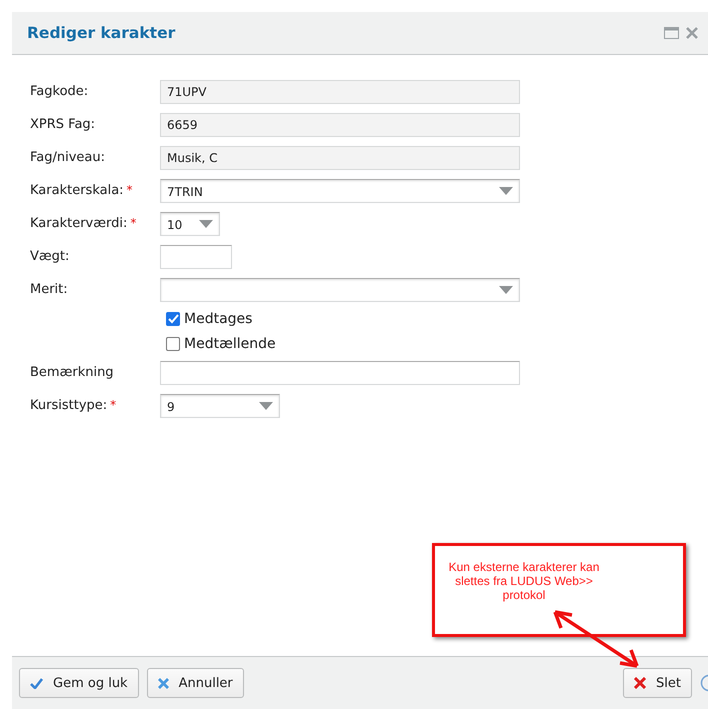 The height and width of the screenshot is (709, 708). I want to click on cancel-button: Annuller, so click(195, 683).